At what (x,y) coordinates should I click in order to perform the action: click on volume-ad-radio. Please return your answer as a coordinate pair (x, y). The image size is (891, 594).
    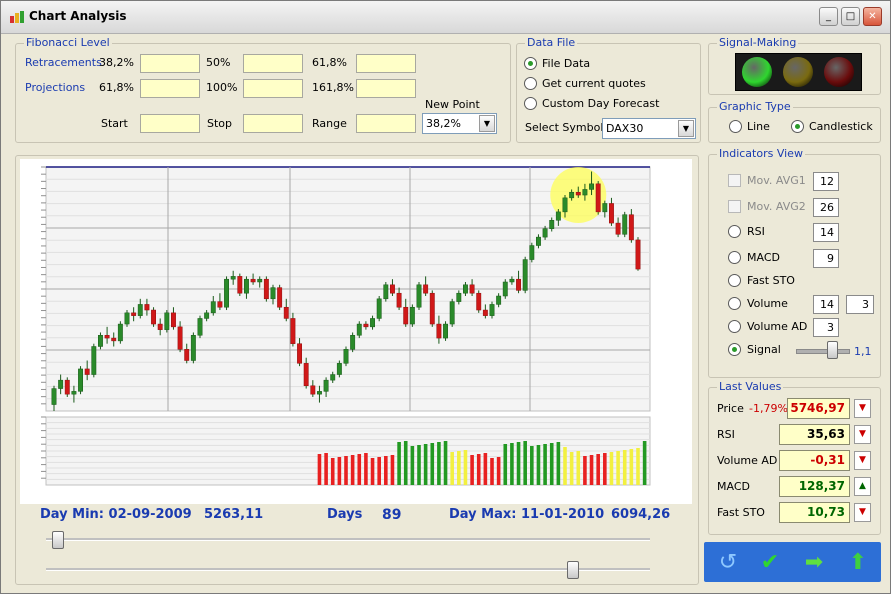
    Looking at the image, I should click on (734, 326).